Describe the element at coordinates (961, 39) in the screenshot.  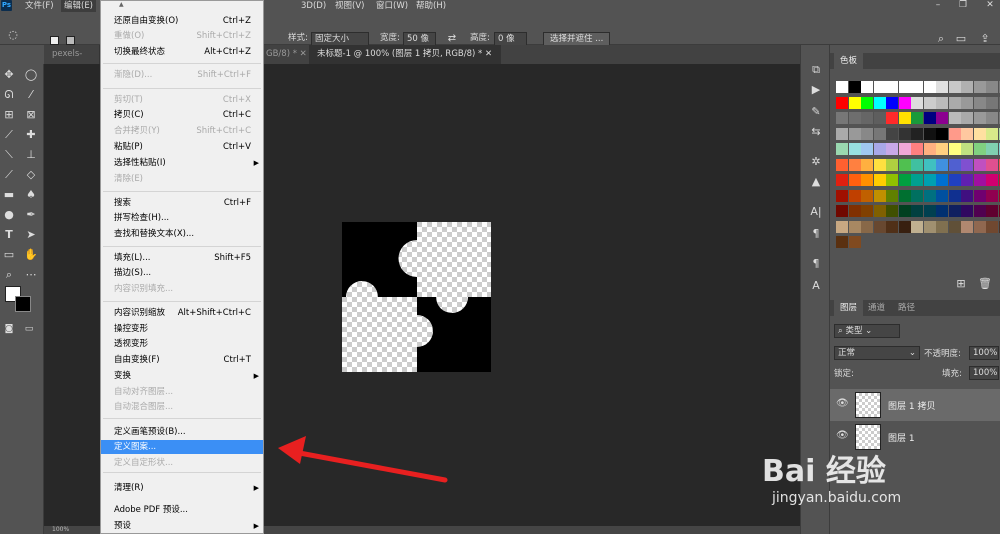
I see `workspace-icon: ▭` at that location.